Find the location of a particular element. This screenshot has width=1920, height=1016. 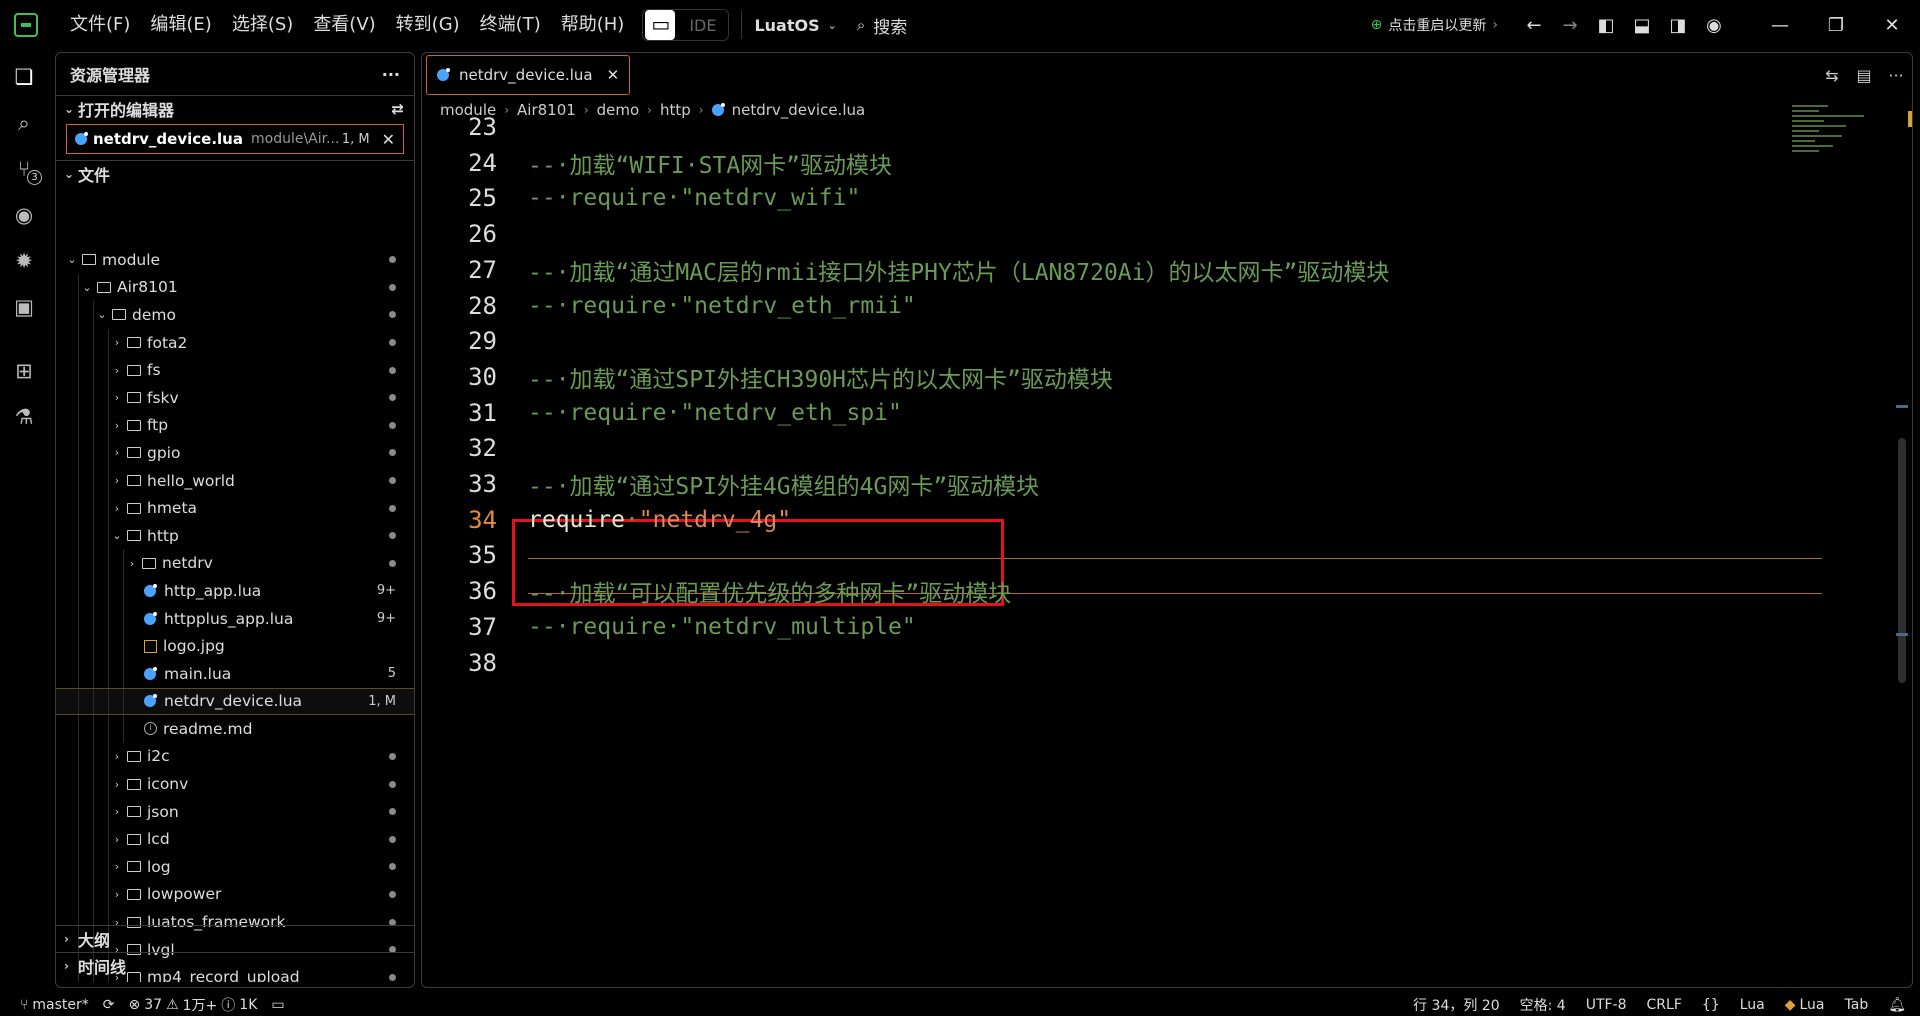

tree-item: ⌄ module is located at coordinates (235, 260).